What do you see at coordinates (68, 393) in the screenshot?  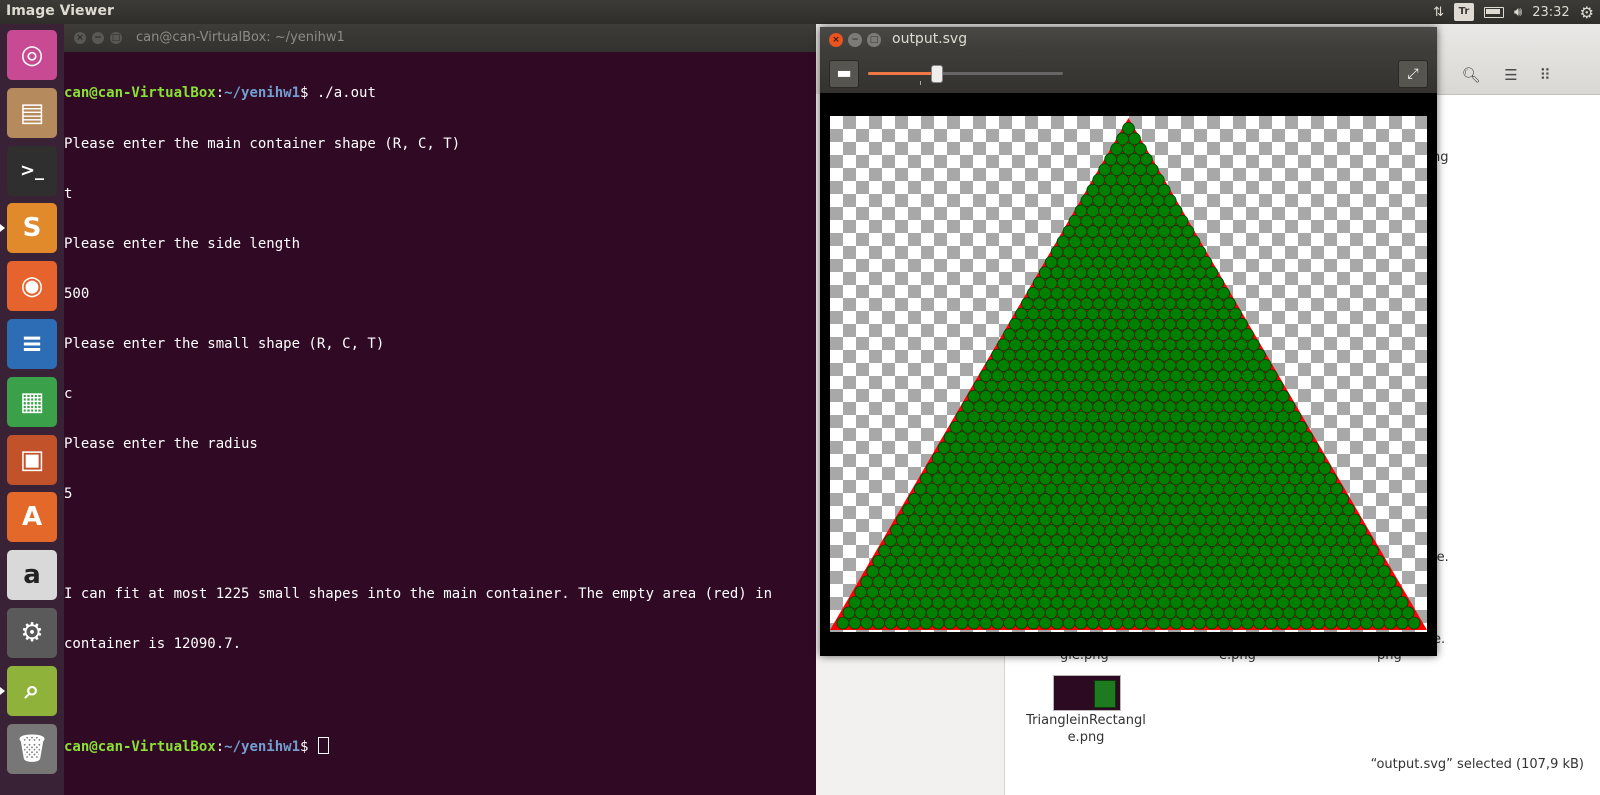 I see `output-line: c` at bounding box center [68, 393].